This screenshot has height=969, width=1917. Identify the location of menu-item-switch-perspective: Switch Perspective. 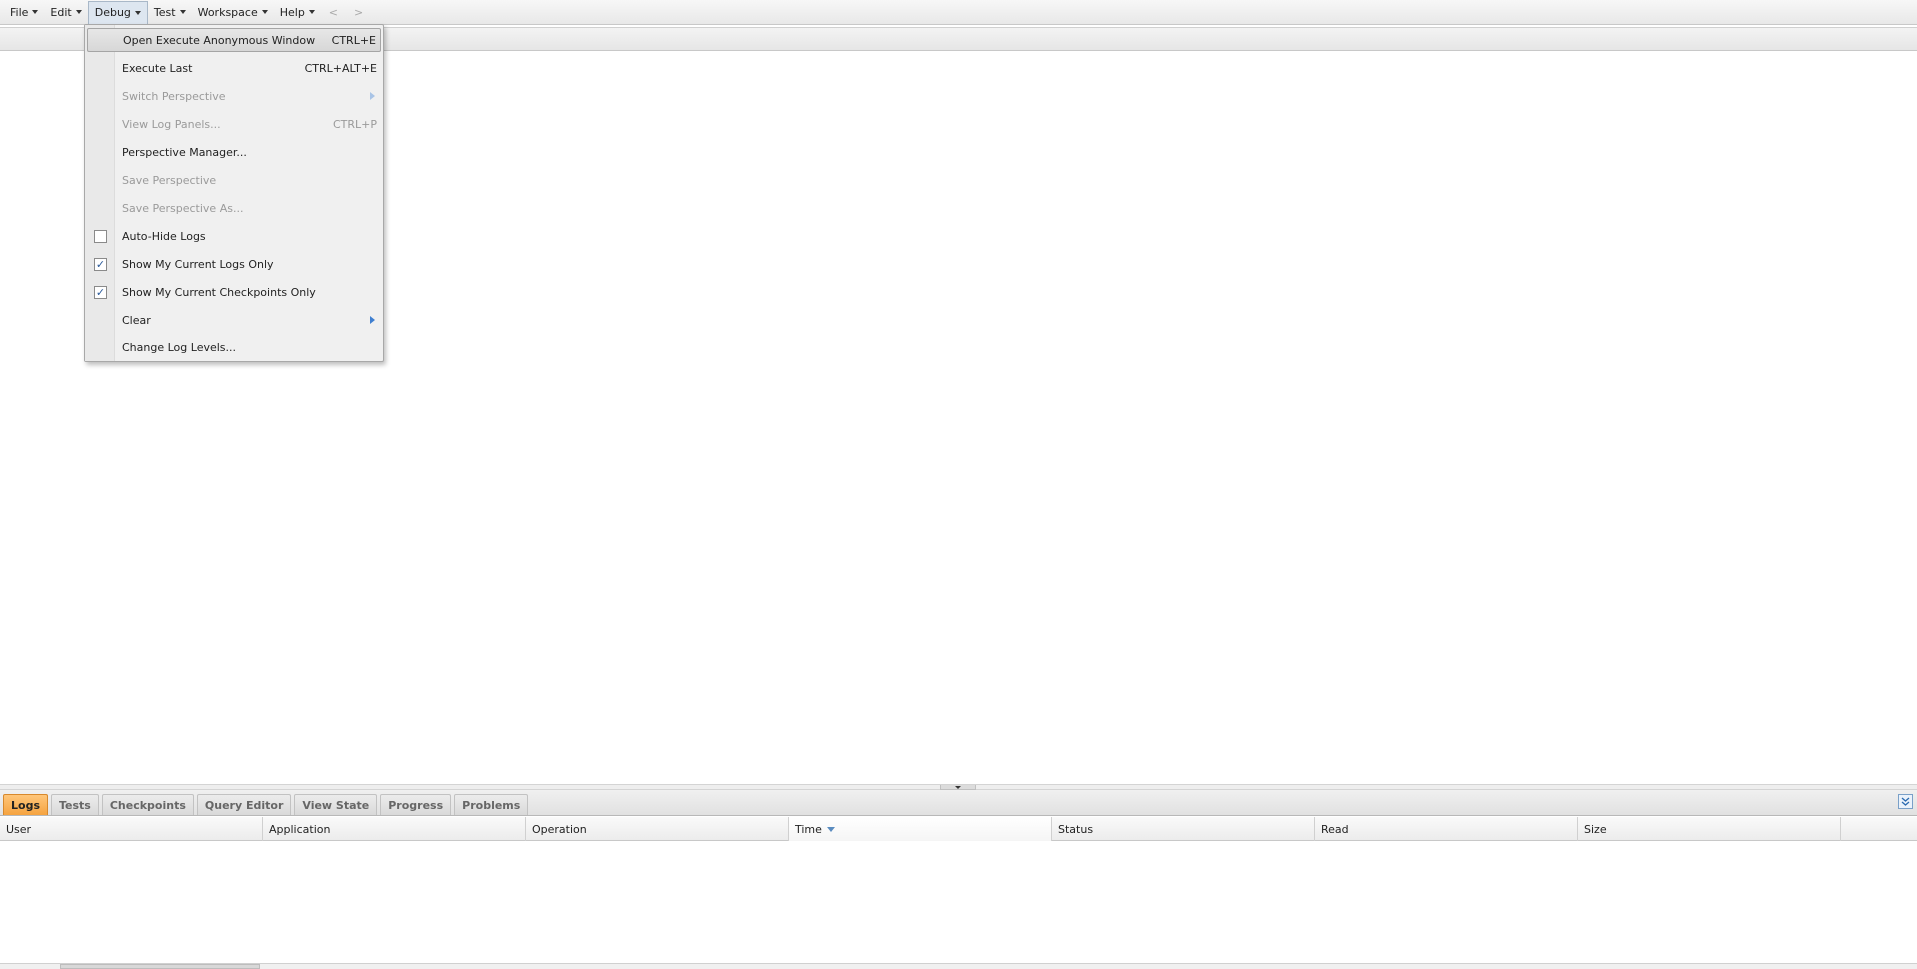
(234, 96).